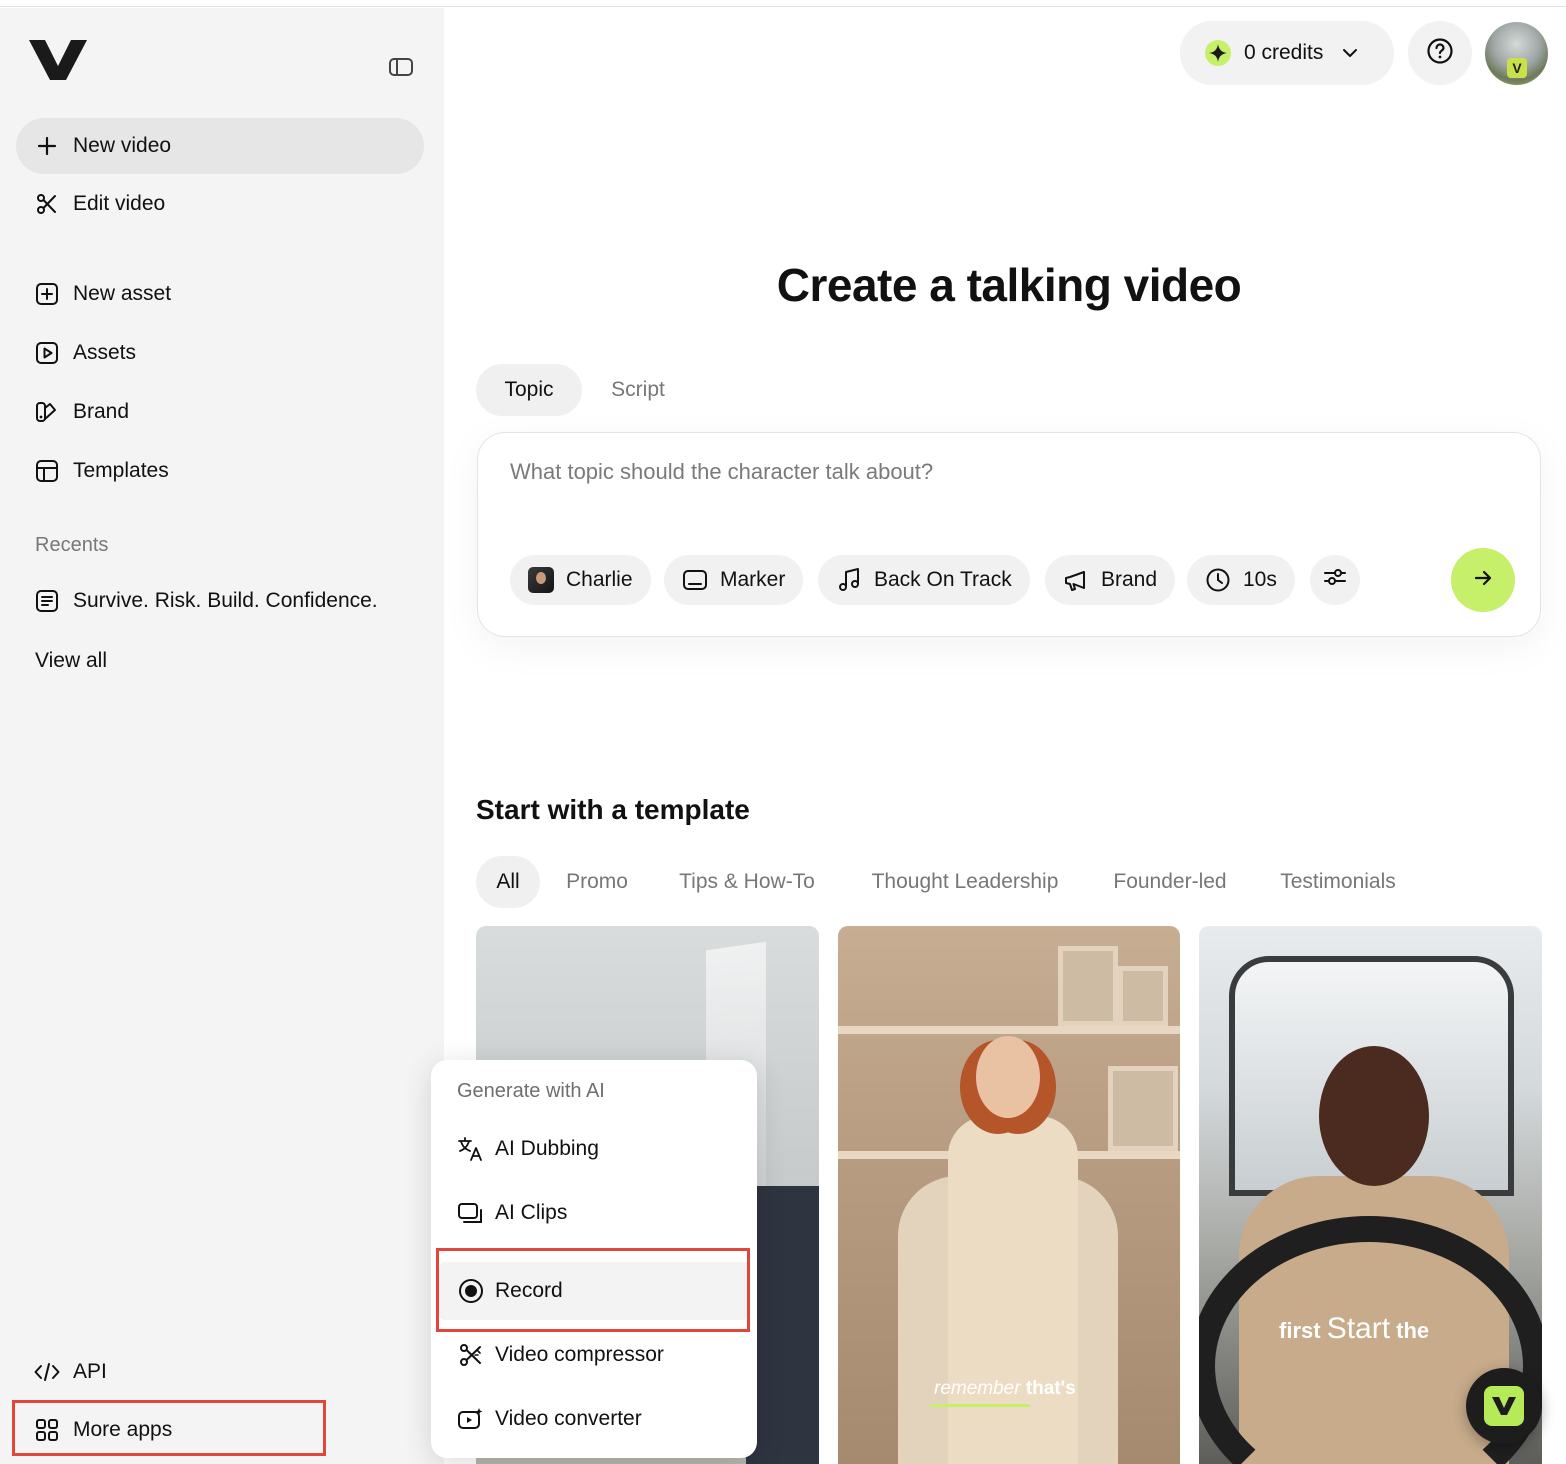 This screenshot has height=1464, width=1566. I want to click on character-chip: Charlie, so click(580, 580).